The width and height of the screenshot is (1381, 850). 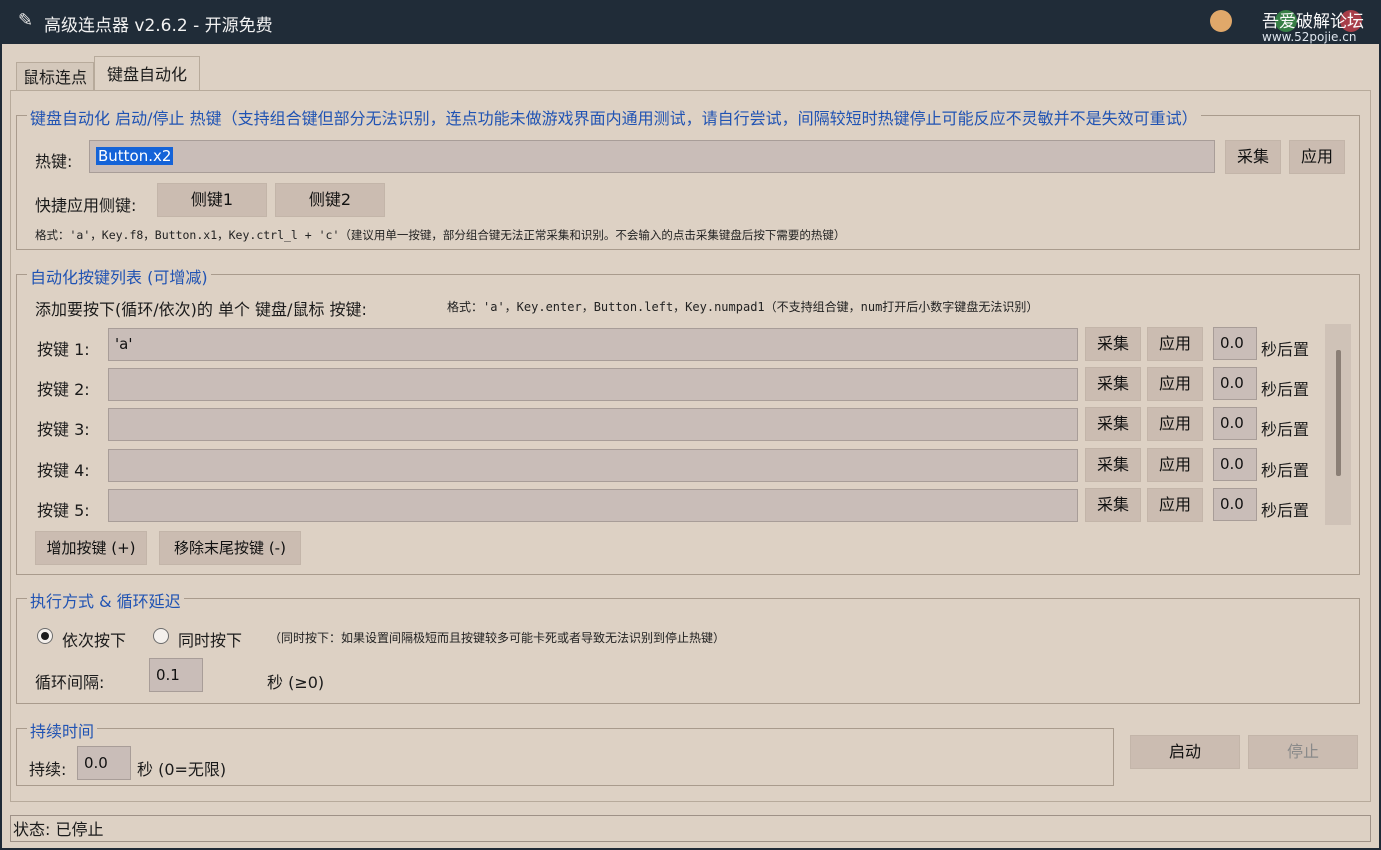 What do you see at coordinates (1303, 752) in the screenshot?
I see `stop-button: 停止` at bounding box center [1303, 752].